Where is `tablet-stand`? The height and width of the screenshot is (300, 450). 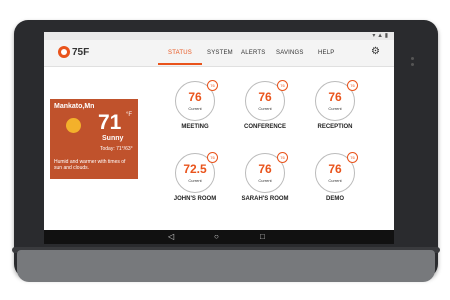 tablet-stand is located at coordinates (226, 266).